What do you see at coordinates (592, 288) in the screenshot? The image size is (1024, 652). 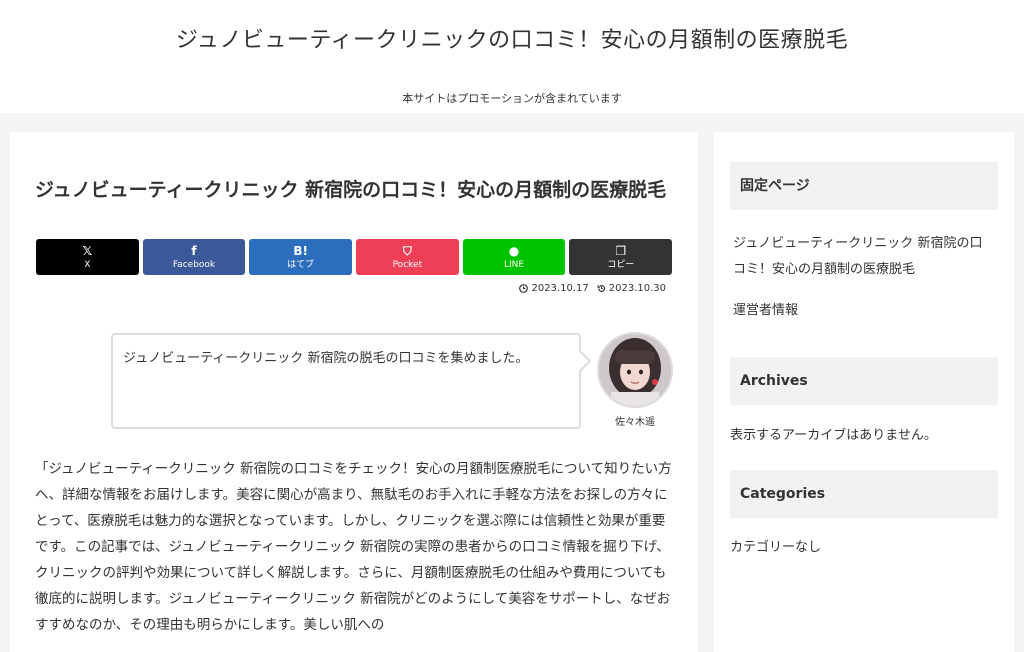 I see `post-dates: 2023.10.17 2023.10.30` at bounding box center [592, 288].